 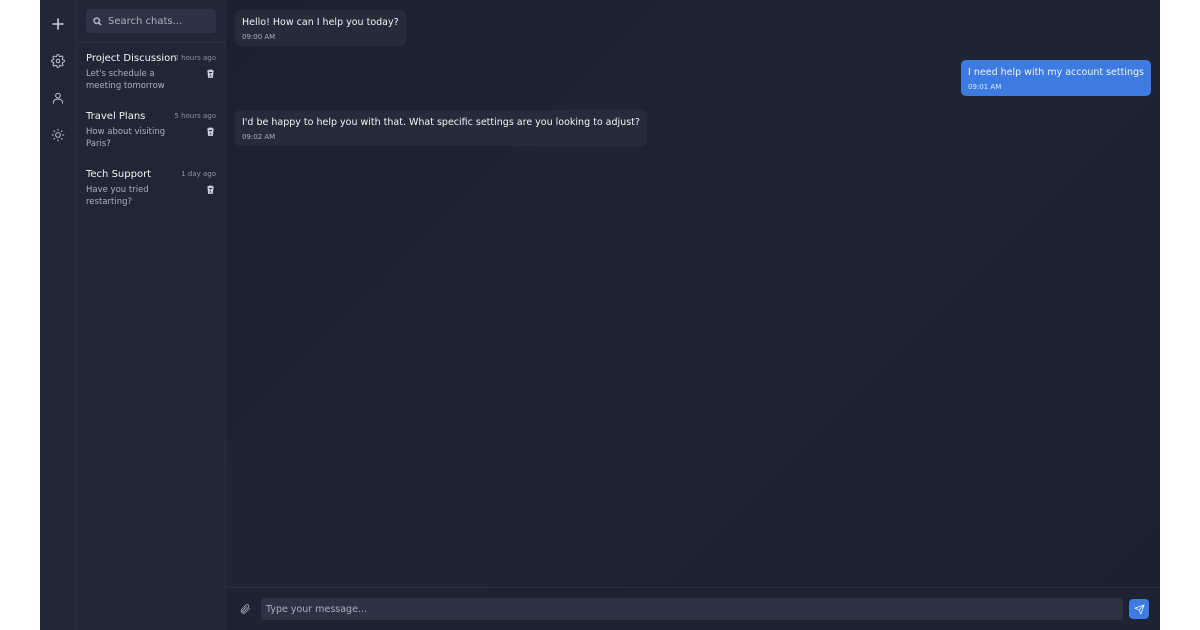 I want to click on message-text: I need help with my account settings, so click(x=1056, y=72).